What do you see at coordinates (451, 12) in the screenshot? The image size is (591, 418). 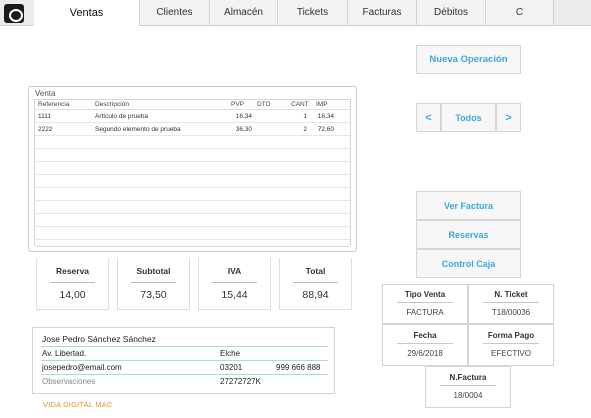 I see `tab-debitos: Débitos` at bounding box center [451, 12].